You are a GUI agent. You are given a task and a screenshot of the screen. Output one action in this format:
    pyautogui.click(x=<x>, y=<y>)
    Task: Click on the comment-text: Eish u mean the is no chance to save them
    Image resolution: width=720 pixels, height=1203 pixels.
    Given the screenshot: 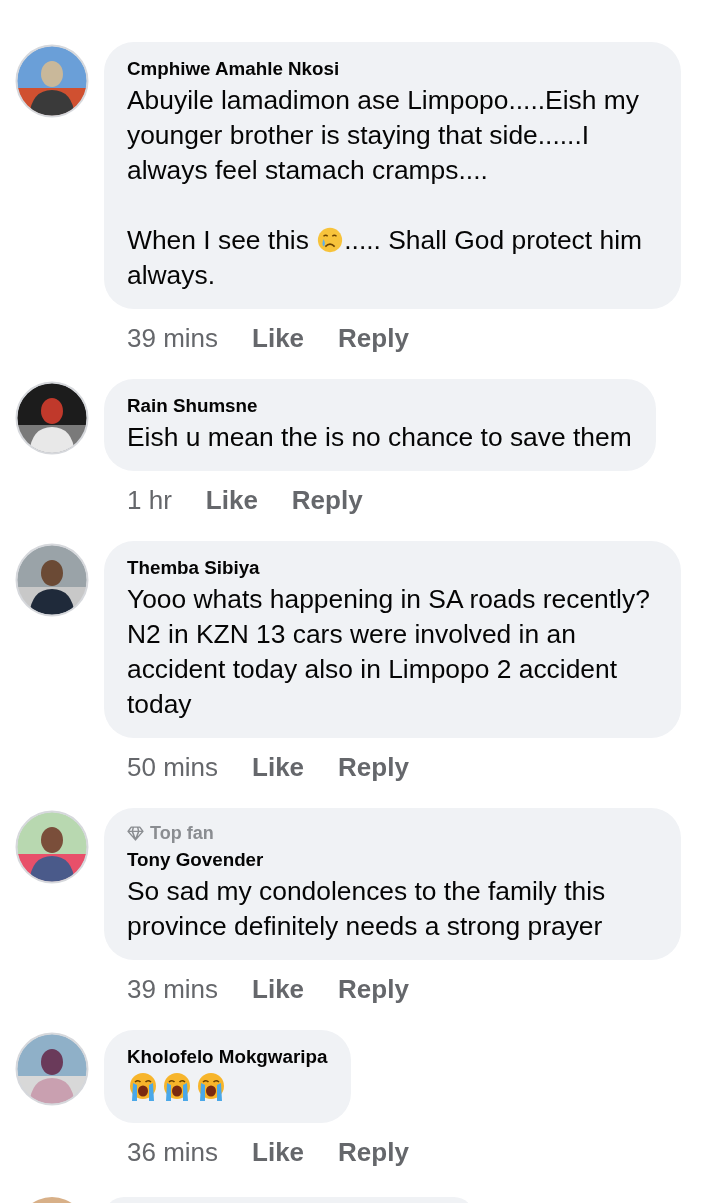 What is the action you would take?
    pyautogui.click(x=379, y=437)
    